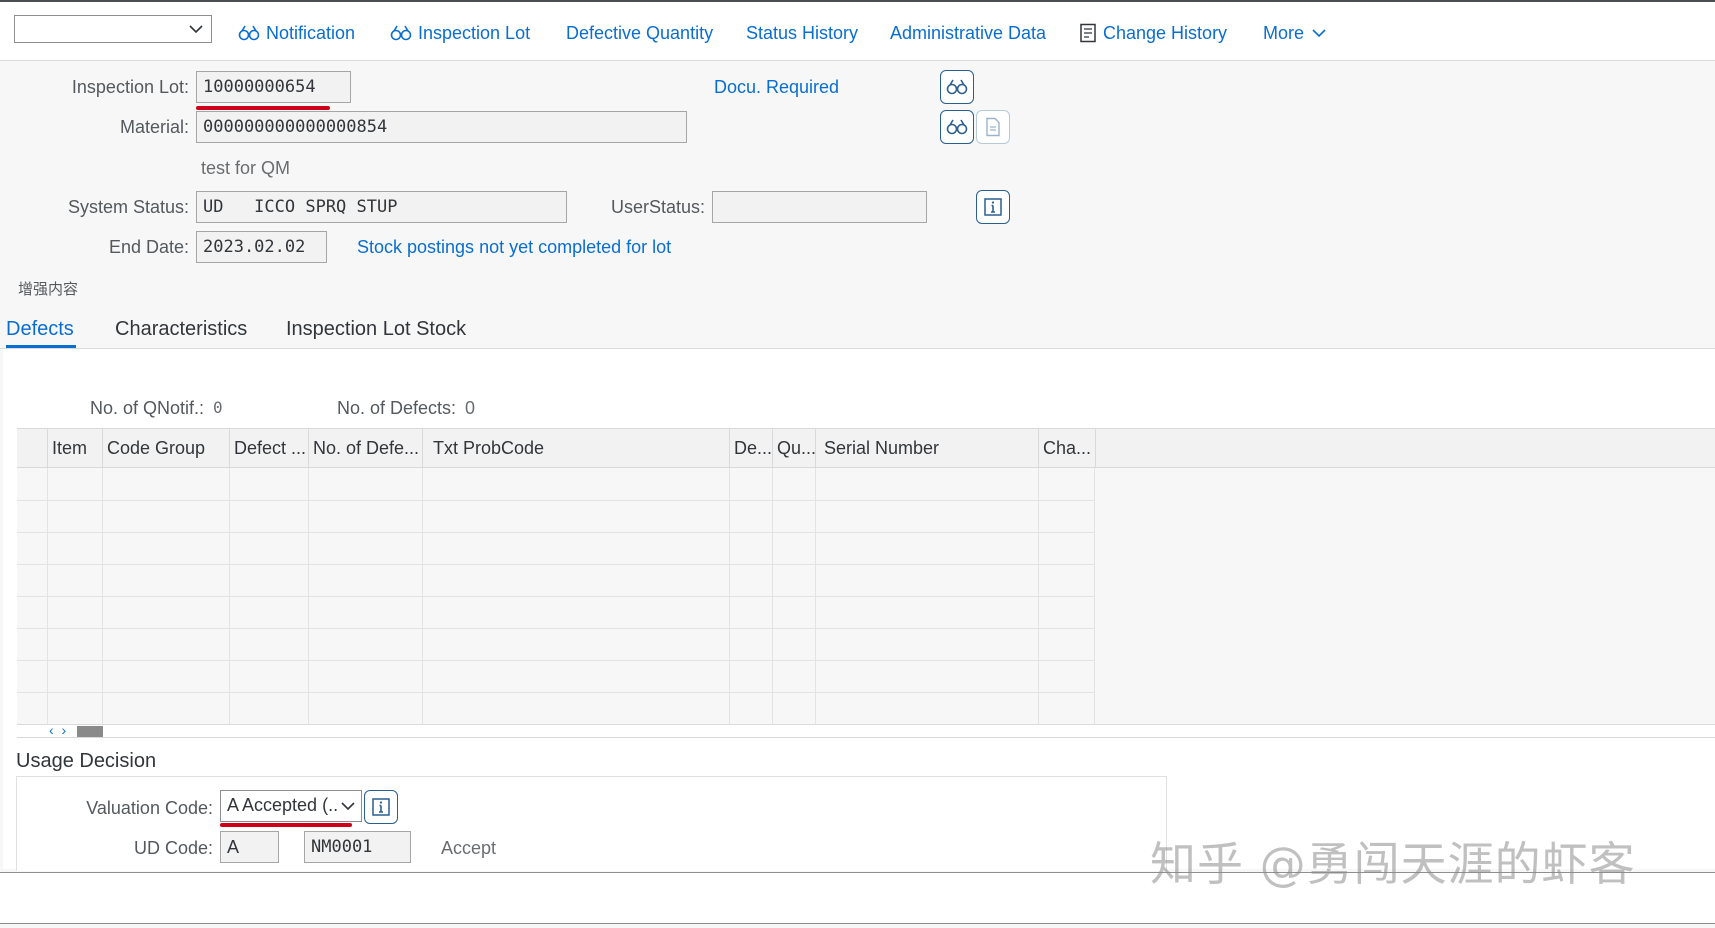 The height and width of the screenshot is (928, 1715). I want to click on material-field: 000000000000000854, so click(441, 127).